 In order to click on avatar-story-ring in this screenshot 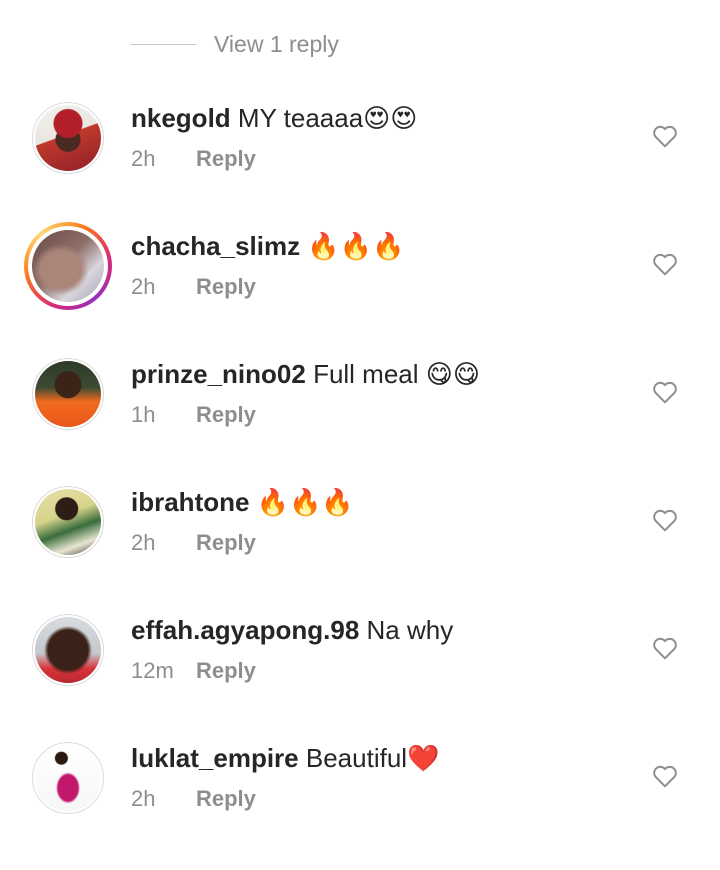, I will do `click(68, 266)`.